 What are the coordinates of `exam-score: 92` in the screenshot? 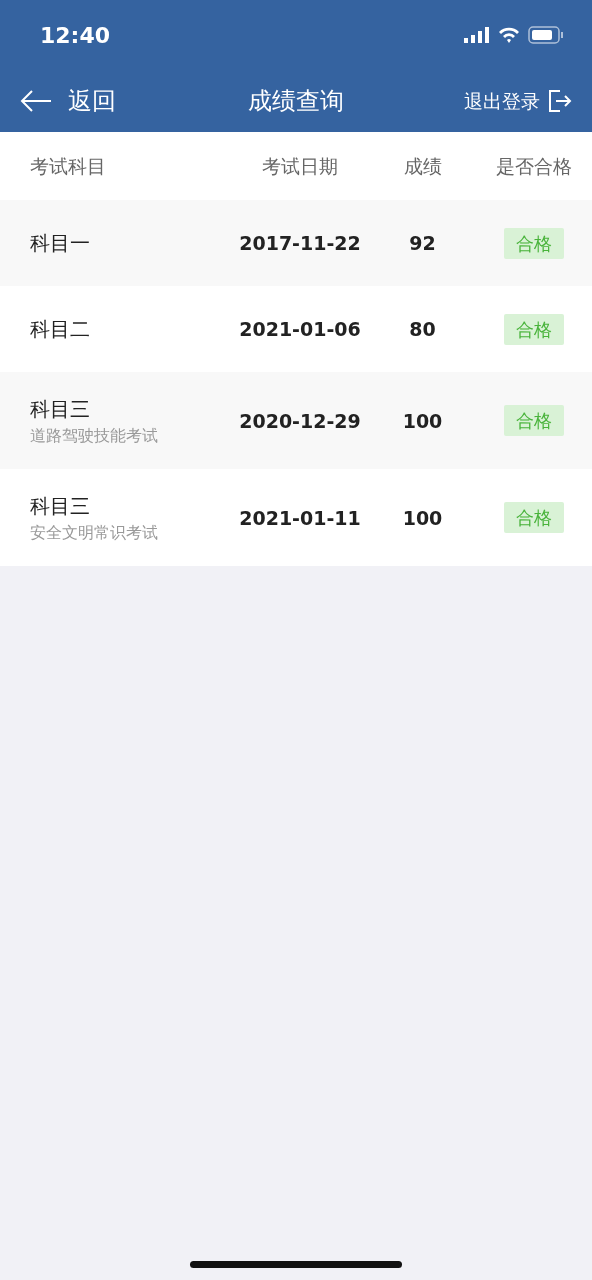 It's located at (422, 243).